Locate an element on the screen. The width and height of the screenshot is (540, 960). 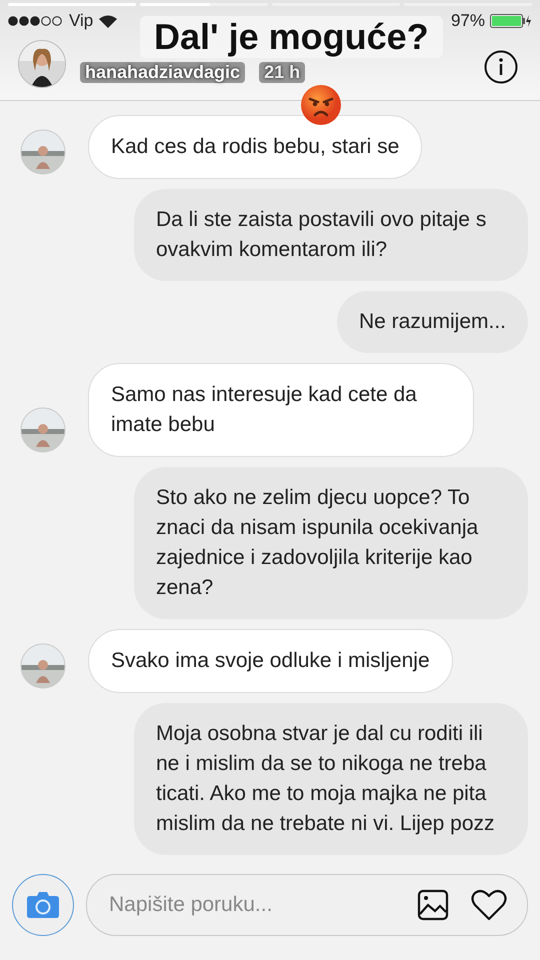
caption-sticker: Dal' je moguće? is located at coordinates (291, 37).